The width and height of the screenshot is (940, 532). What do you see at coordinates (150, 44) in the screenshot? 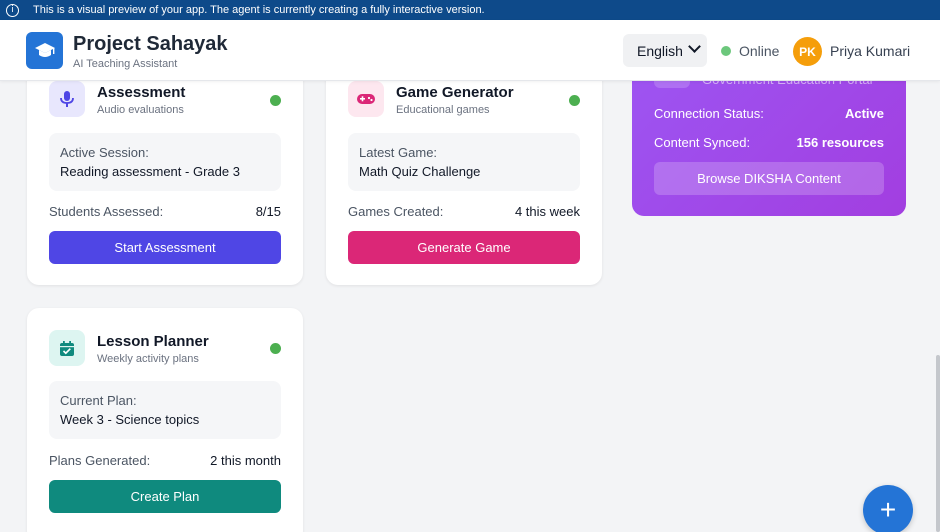
I see `app-title: Project Sahayak` at bounding box center [150, 44].